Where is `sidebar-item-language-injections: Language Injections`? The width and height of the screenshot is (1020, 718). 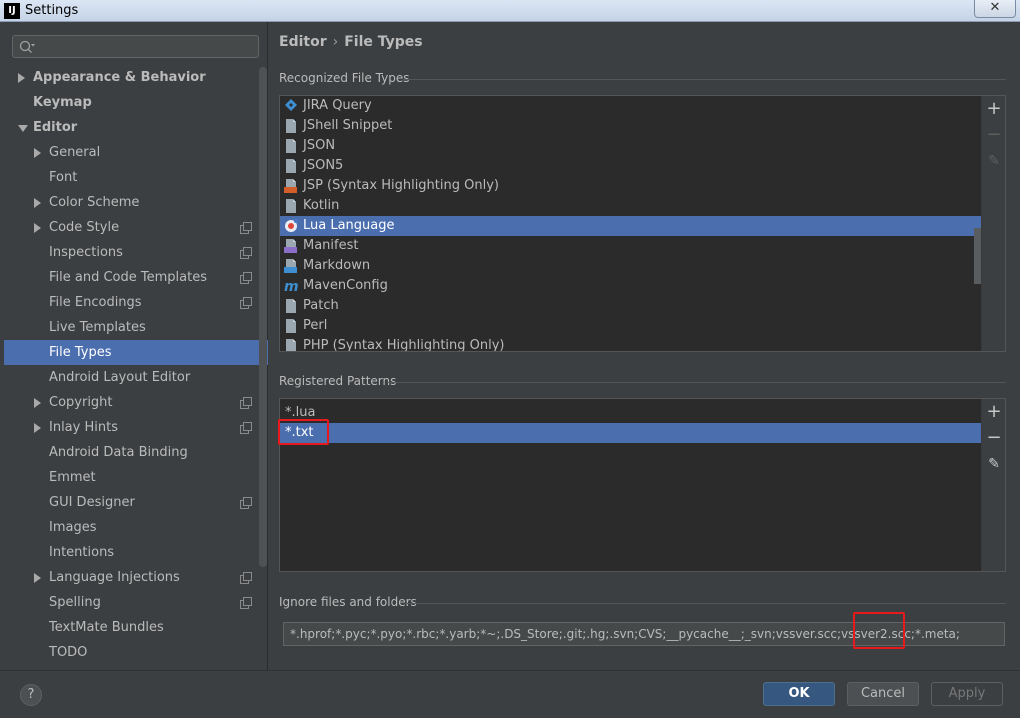
sidebar-item-language-injections: Language Injections is located at coordinates (136, 577).